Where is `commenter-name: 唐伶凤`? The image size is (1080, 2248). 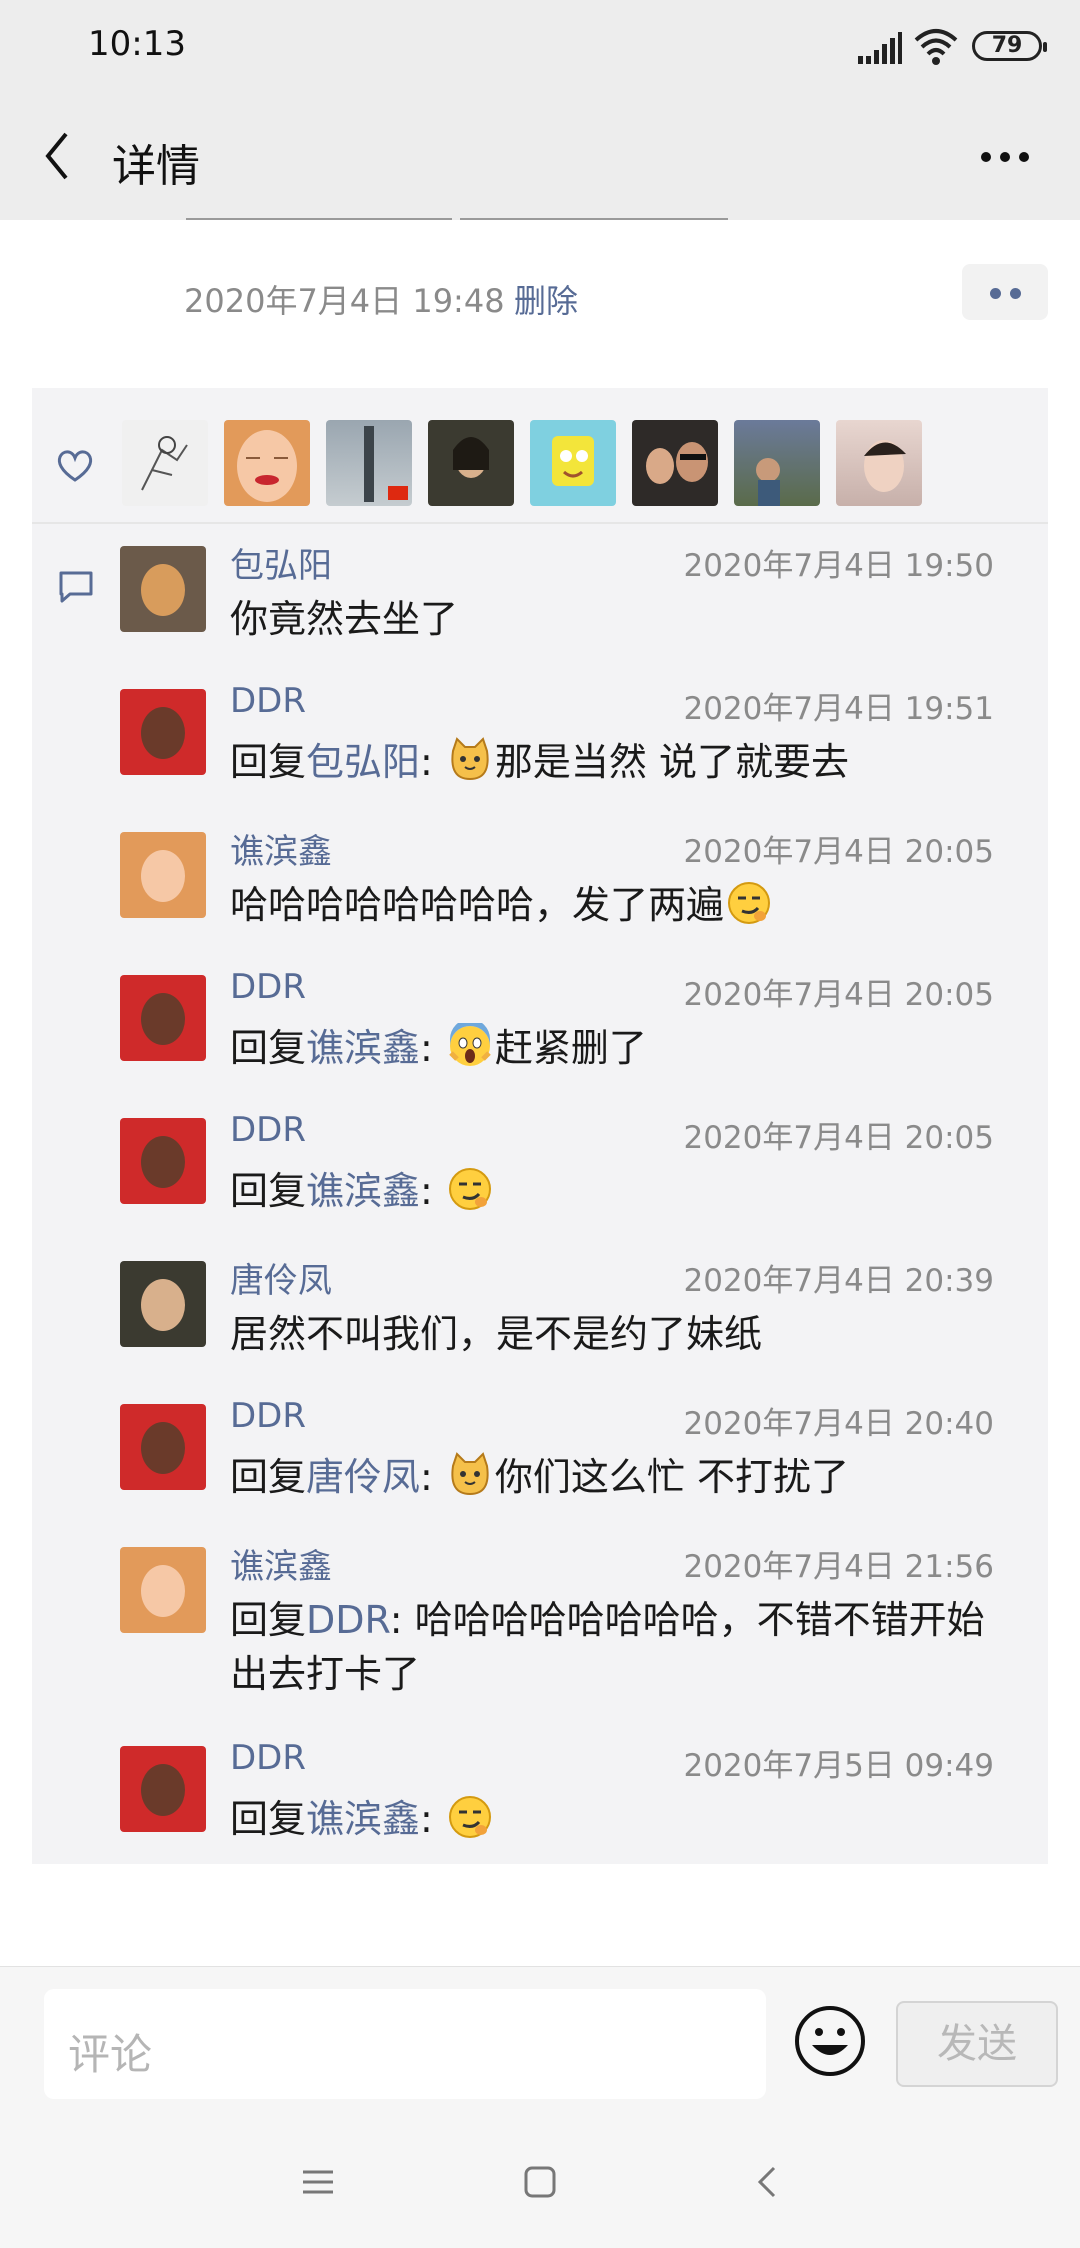
commenter-name: 唐伶凤 is located at coordinates (281, 1277).